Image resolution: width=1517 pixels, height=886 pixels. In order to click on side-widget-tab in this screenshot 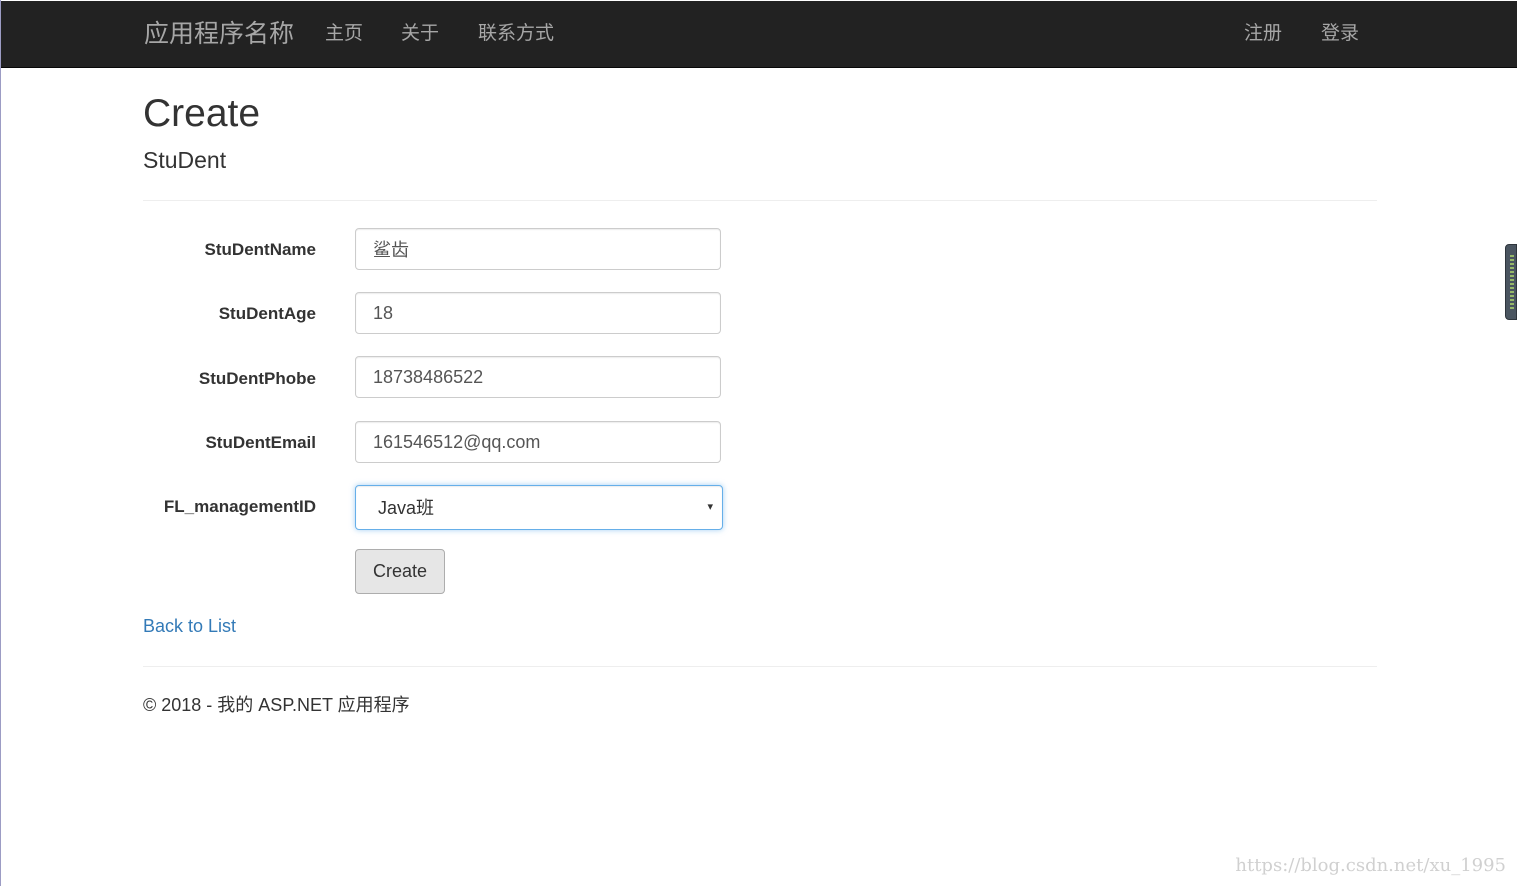, I will do `click(1511, 282)`.